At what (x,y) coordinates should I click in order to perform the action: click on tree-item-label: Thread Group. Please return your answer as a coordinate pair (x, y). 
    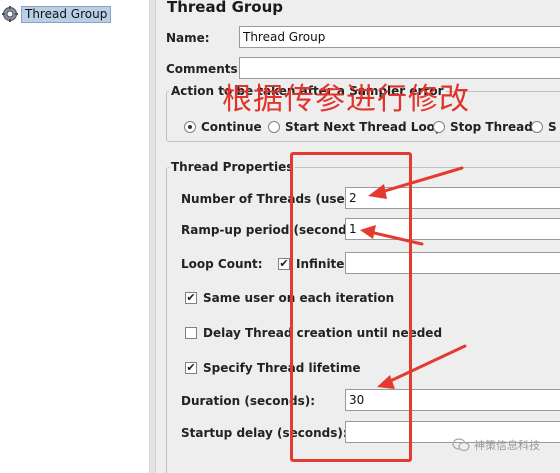
    Looking at the image, I should click on (66, 14).